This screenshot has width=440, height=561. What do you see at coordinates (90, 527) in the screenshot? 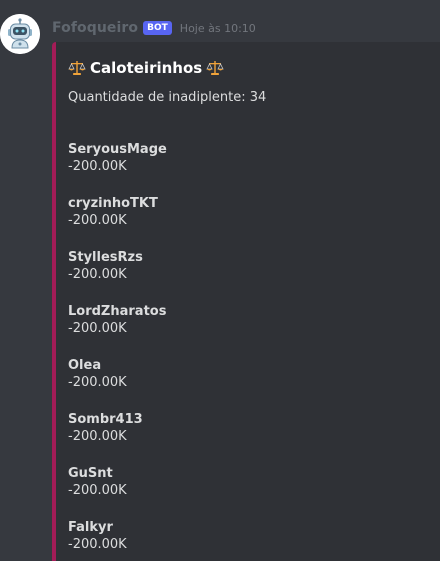
I see `field-name: Falkyr` at bounding box center [90, 527].